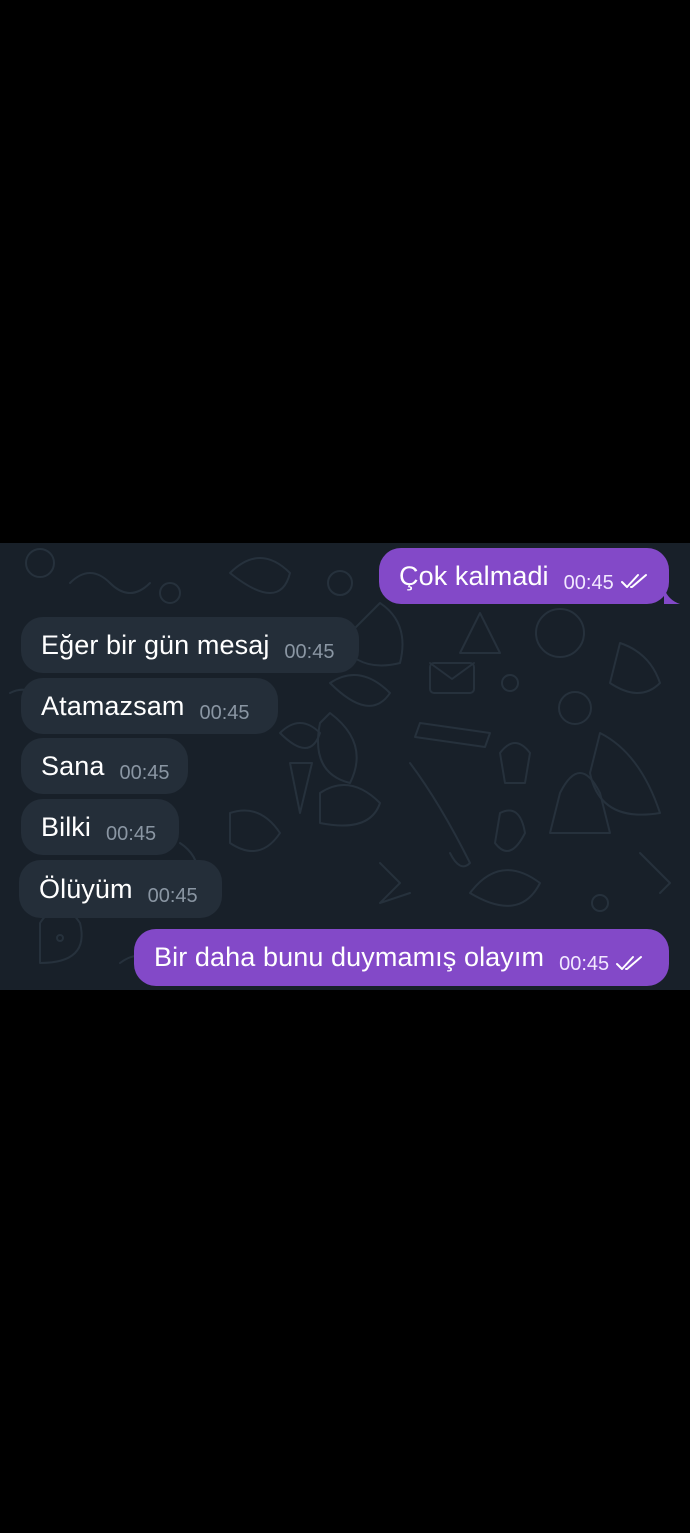 The height and width of the screenshot is (1533, 690). Describe the element at coordinates (474, 575) in the screenshot. I see `message-text: Çok kalmadi` at that location.